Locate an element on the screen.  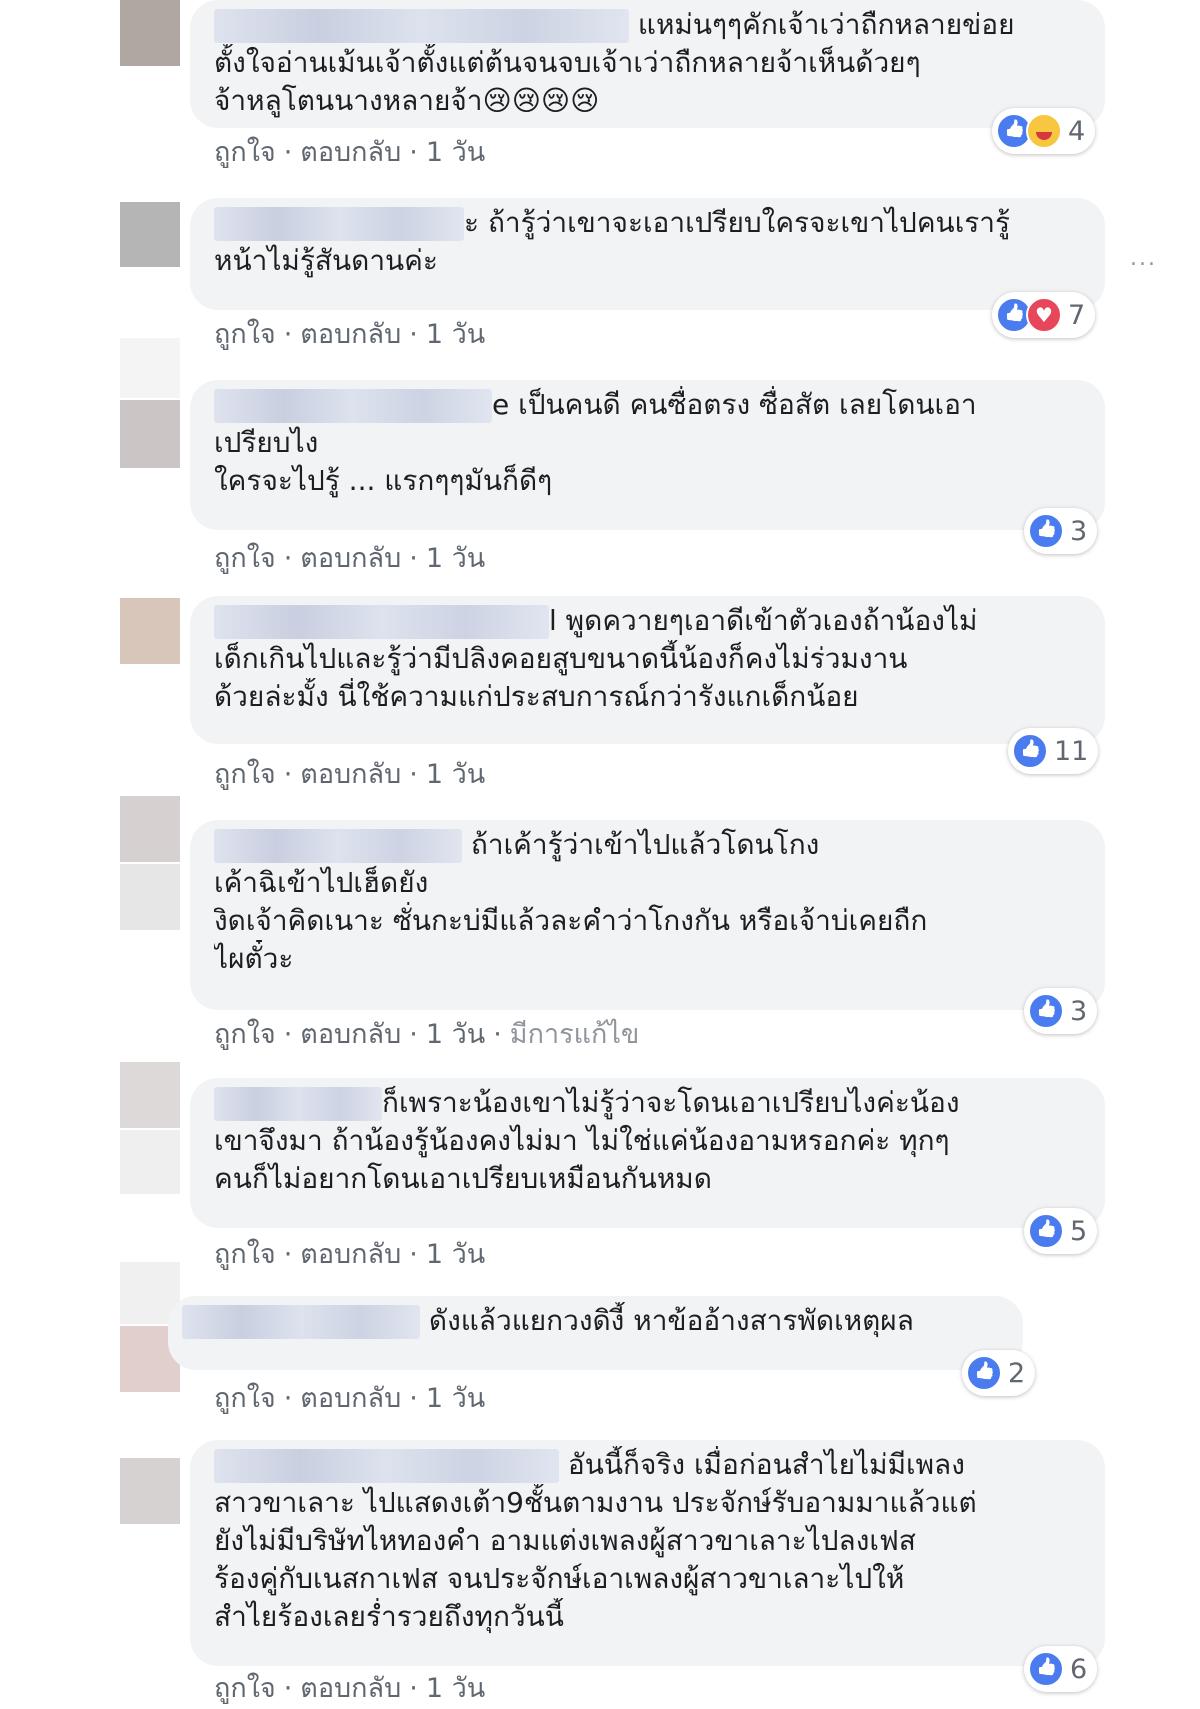
reaction-summary: 5 is located at coordinates (1061, 1231).